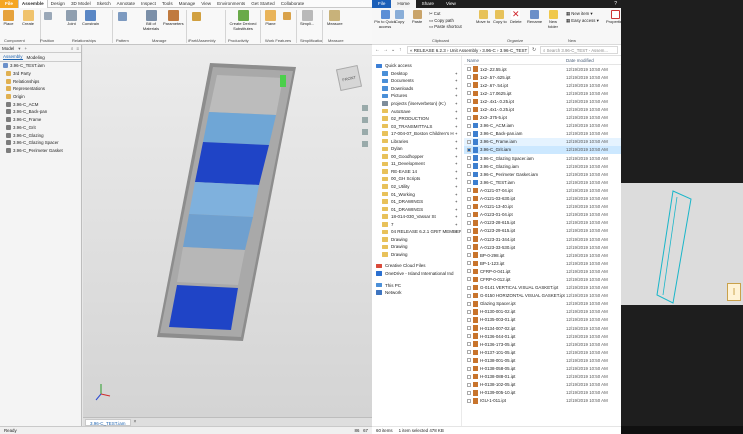 Image resolution: width=743 pixels, height=434 pixels. What do you see at coordinates (104, 4) in the screenshot?
I see `inventor-tab-sketch: Sketch` at bounding box center [104, 4].